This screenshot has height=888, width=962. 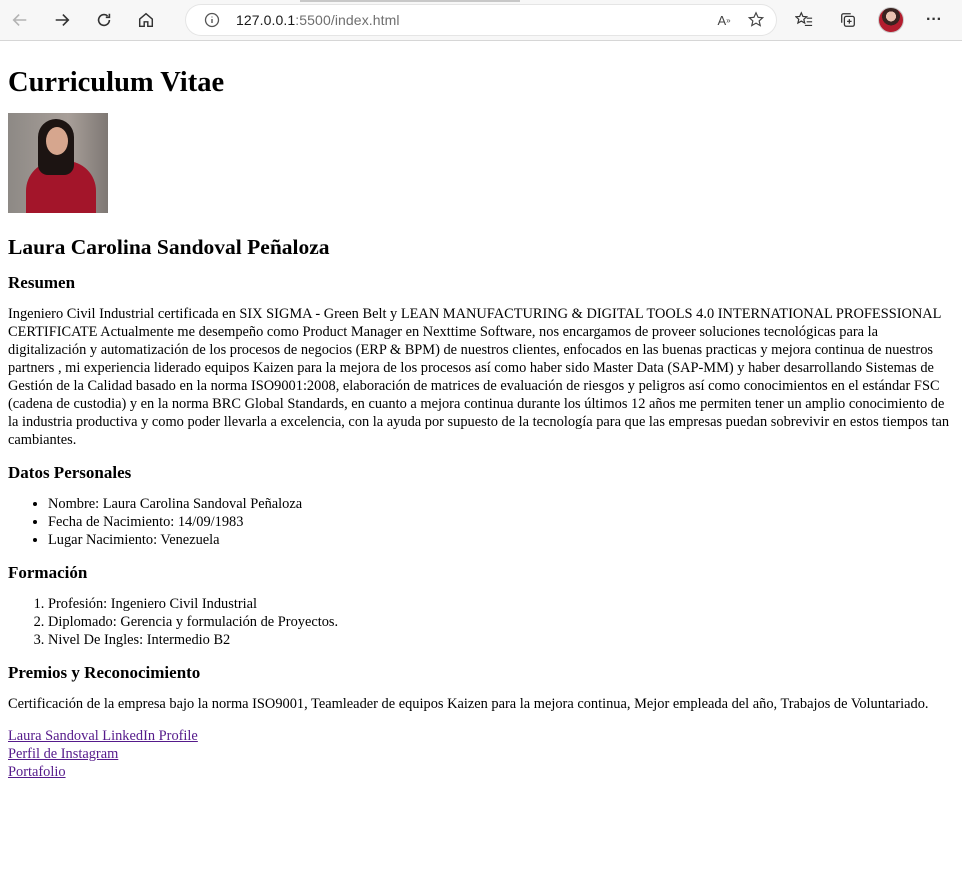 What do you see at coordinates (169, 247) in the screenshot?
I see `person-name: Laura Carolina Sandoval Peñaloza` at bounding box center [169, 247].